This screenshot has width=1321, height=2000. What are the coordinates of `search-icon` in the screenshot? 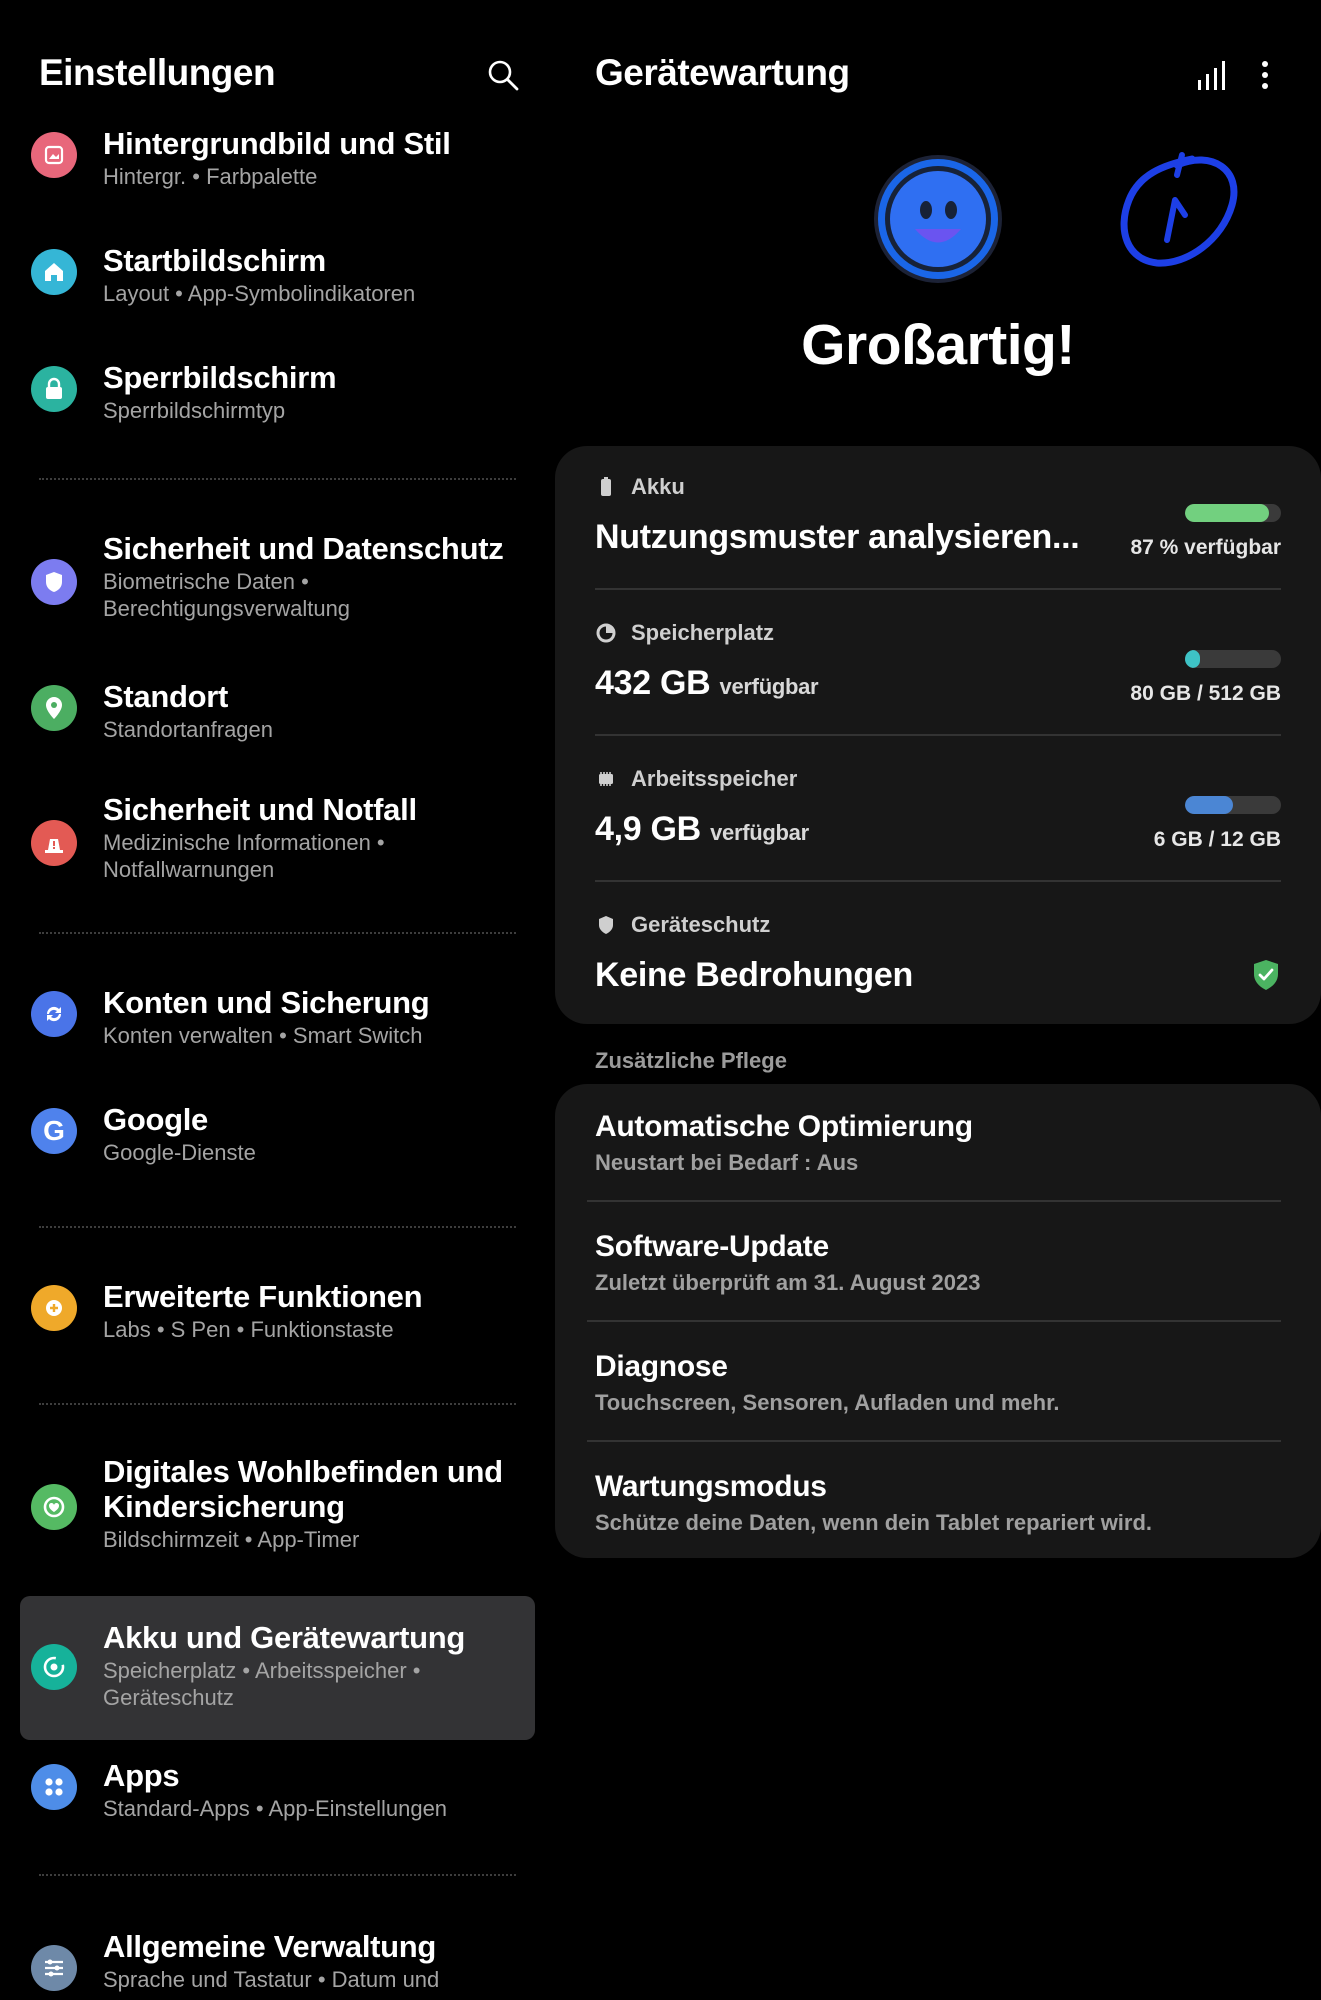 It's located at (503, 75).